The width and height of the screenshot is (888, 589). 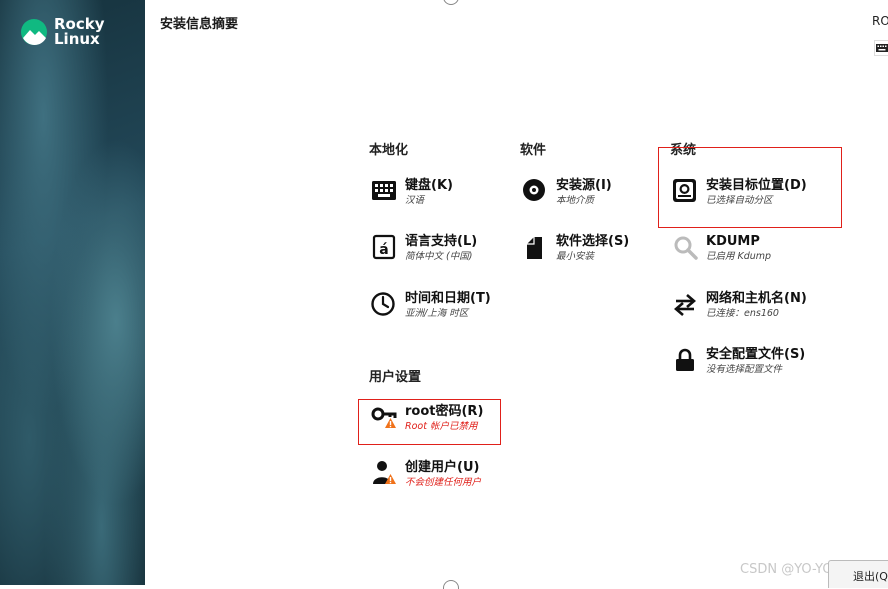 What do you see at coordinates (385, 474) in the screenshot?
I see `user-warning-icon` at bounding box center [385, 474].